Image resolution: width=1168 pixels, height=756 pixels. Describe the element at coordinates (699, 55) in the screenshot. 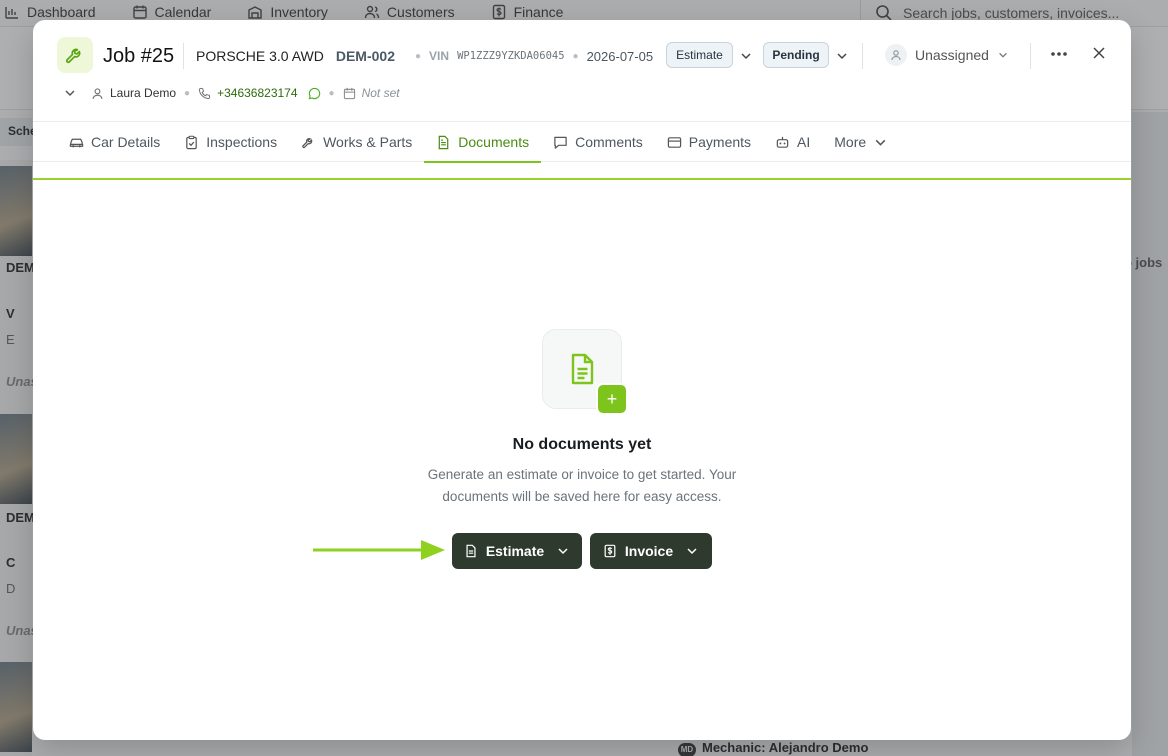

I see `job-type-pill: Estimate` at that location.